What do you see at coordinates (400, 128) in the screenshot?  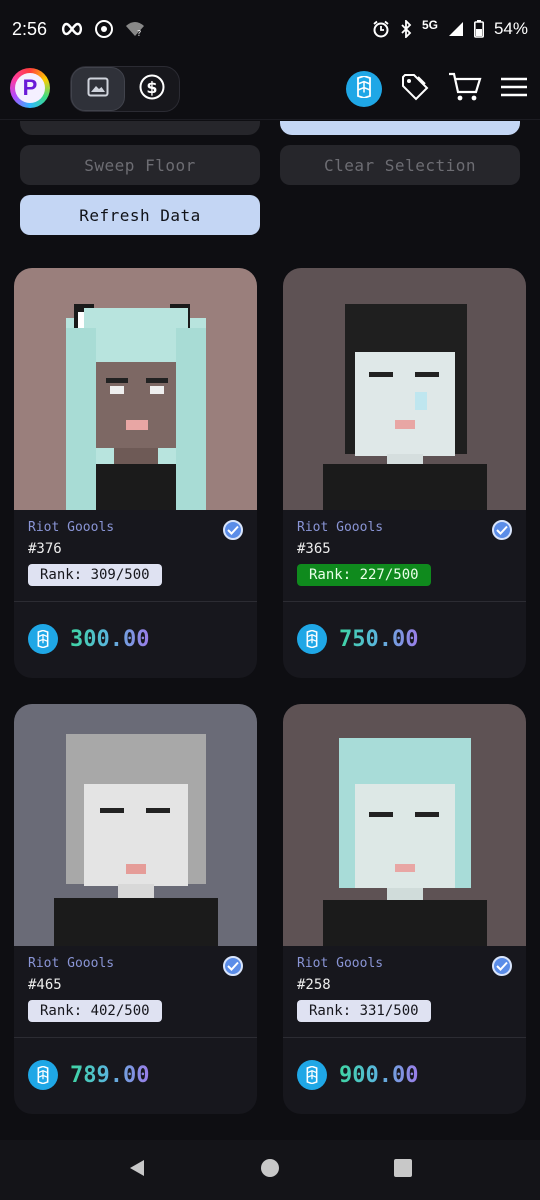 I see `scrolled-button-right` at bounding box center [400, 128].